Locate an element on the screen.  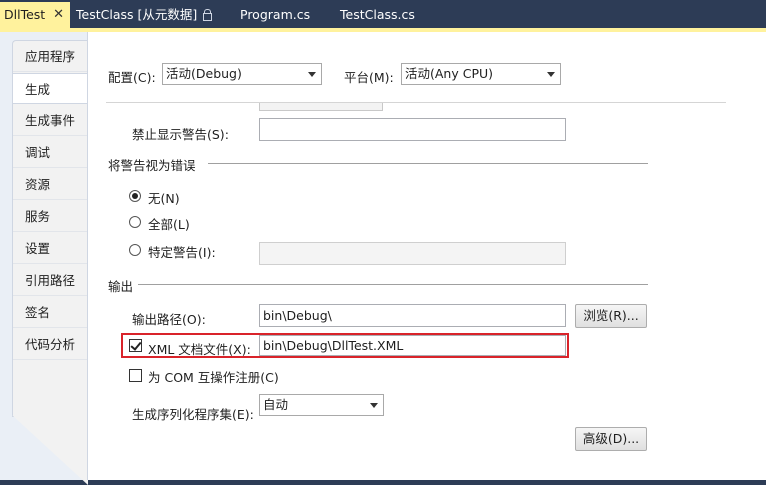
radio-none is located at coordinates (135, 196).